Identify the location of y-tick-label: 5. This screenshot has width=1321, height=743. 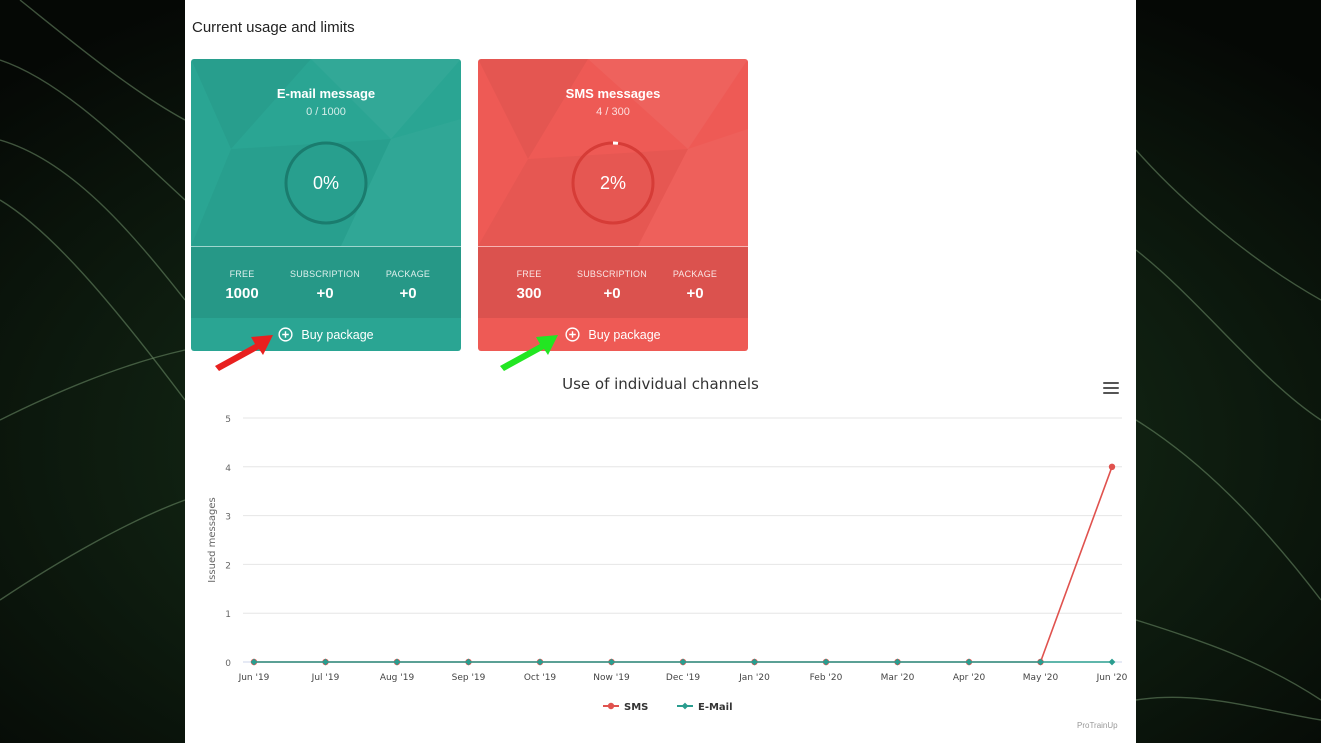
(228, 420).